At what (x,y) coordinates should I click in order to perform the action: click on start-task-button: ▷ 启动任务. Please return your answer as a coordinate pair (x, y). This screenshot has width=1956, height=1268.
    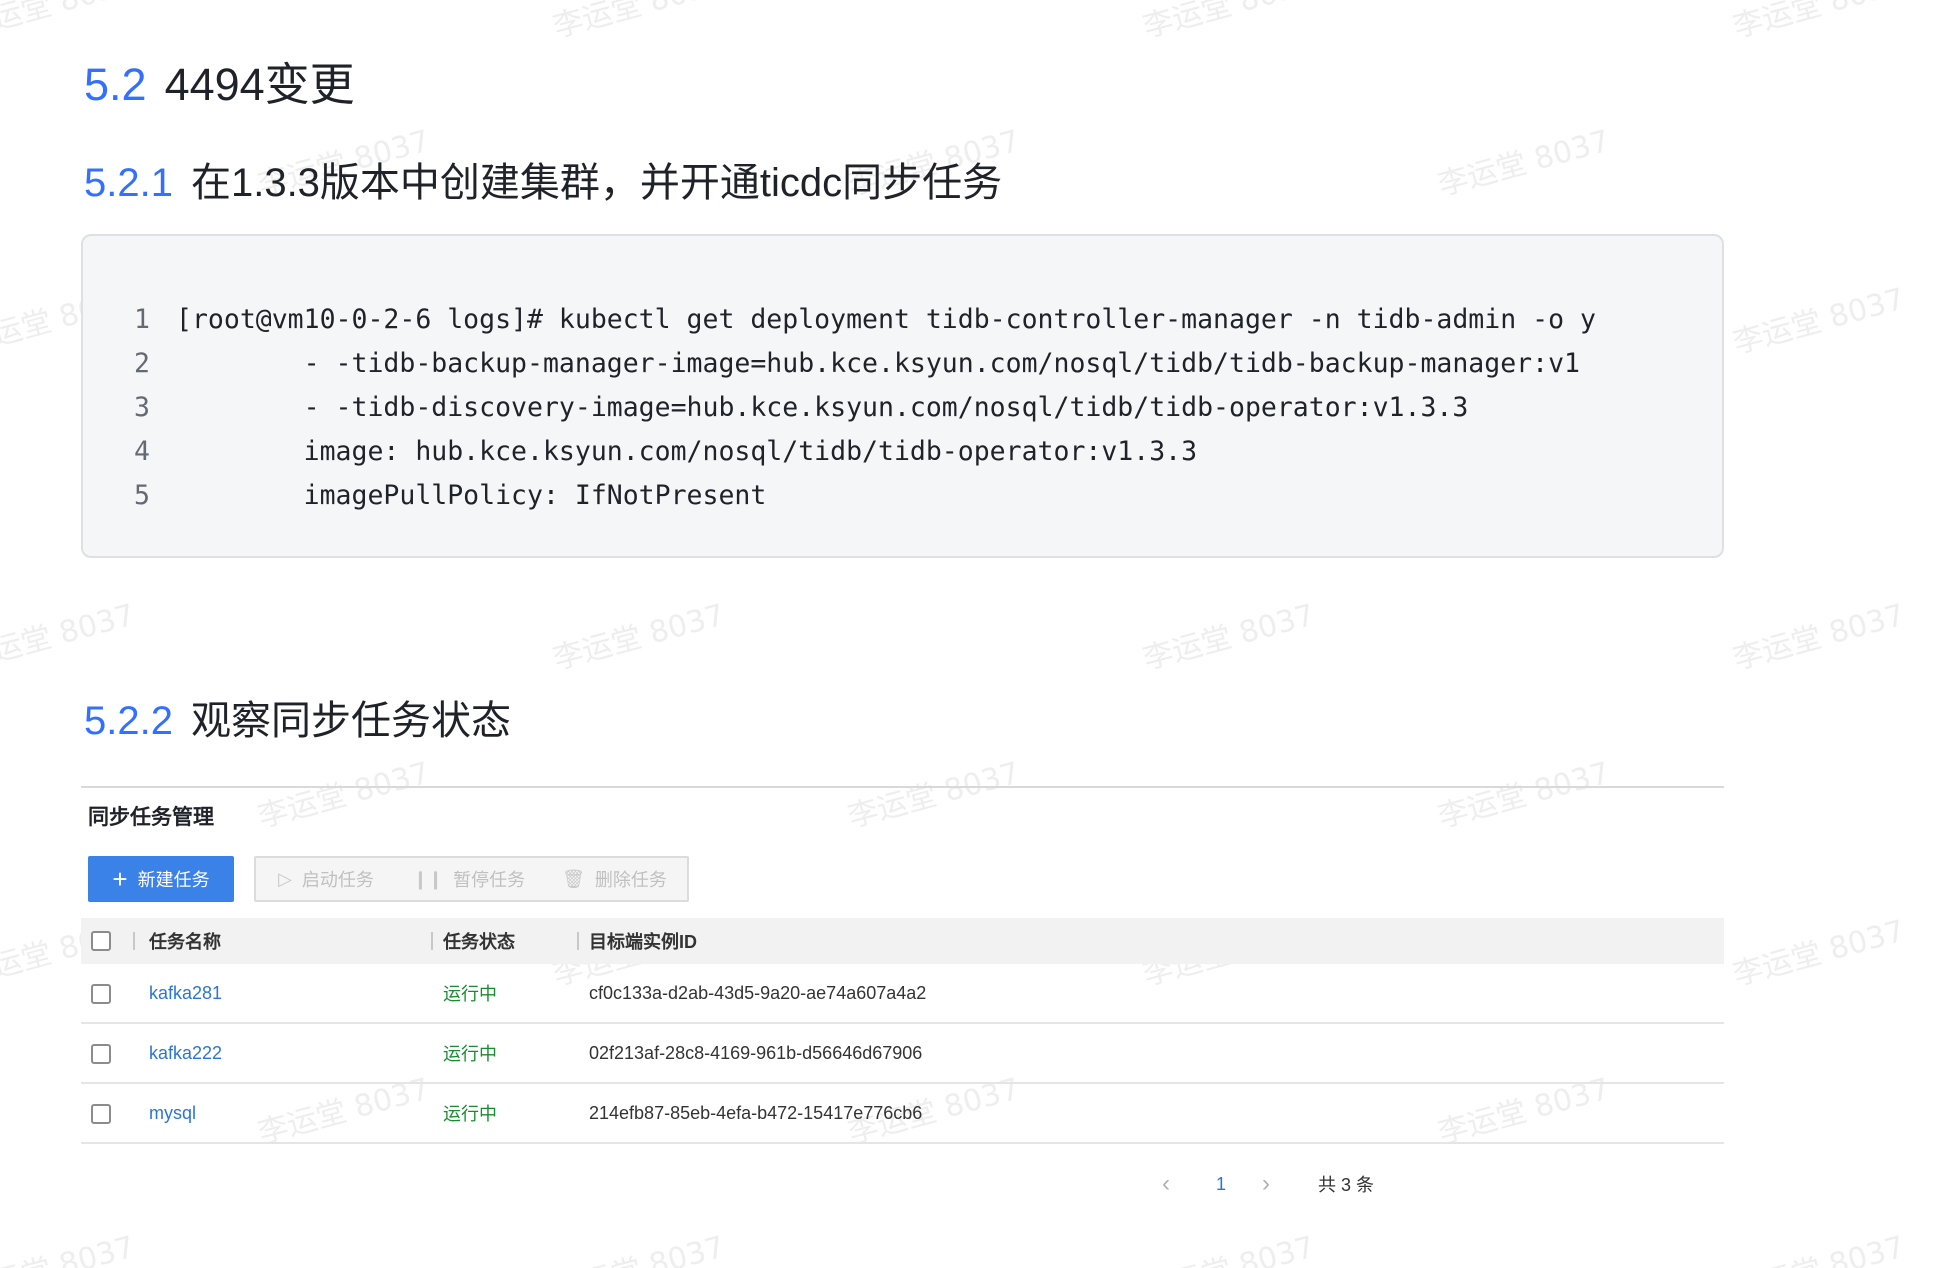
    Looking at the image, I should click on (326, 879).